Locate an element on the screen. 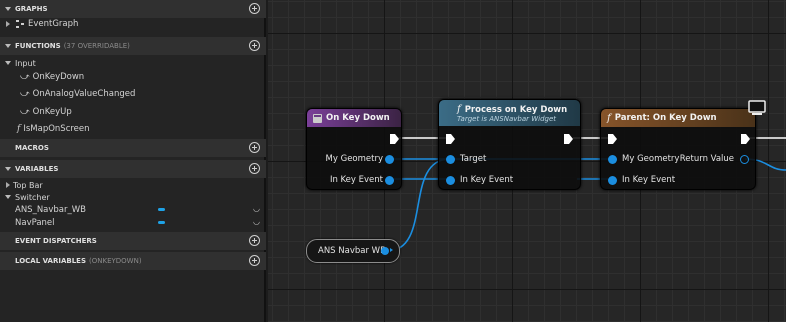 The image size is (786, 322). node-header: f Parent: On Key Down is located at coordinates (678, 118).